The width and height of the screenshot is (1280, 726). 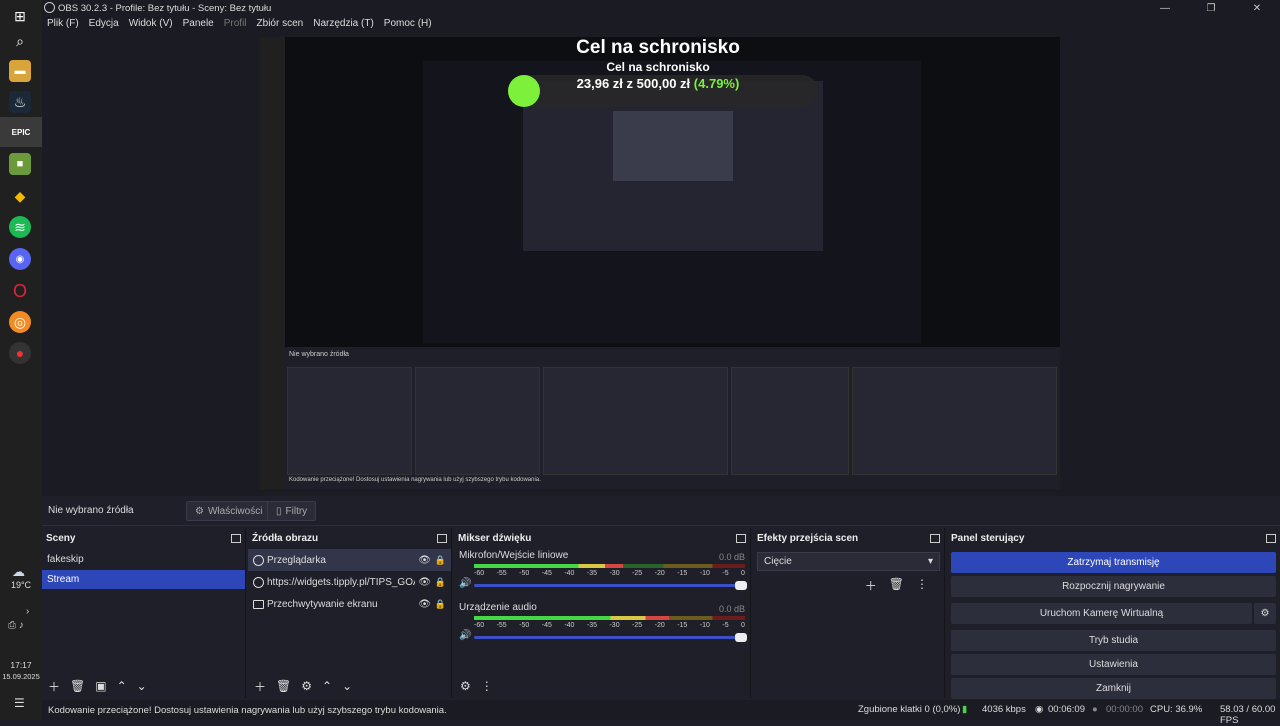 What do you see at coordinates (20, 164) in the screenshot?
I see `minecraft-icon: ■` at bounding box center [20, 164].